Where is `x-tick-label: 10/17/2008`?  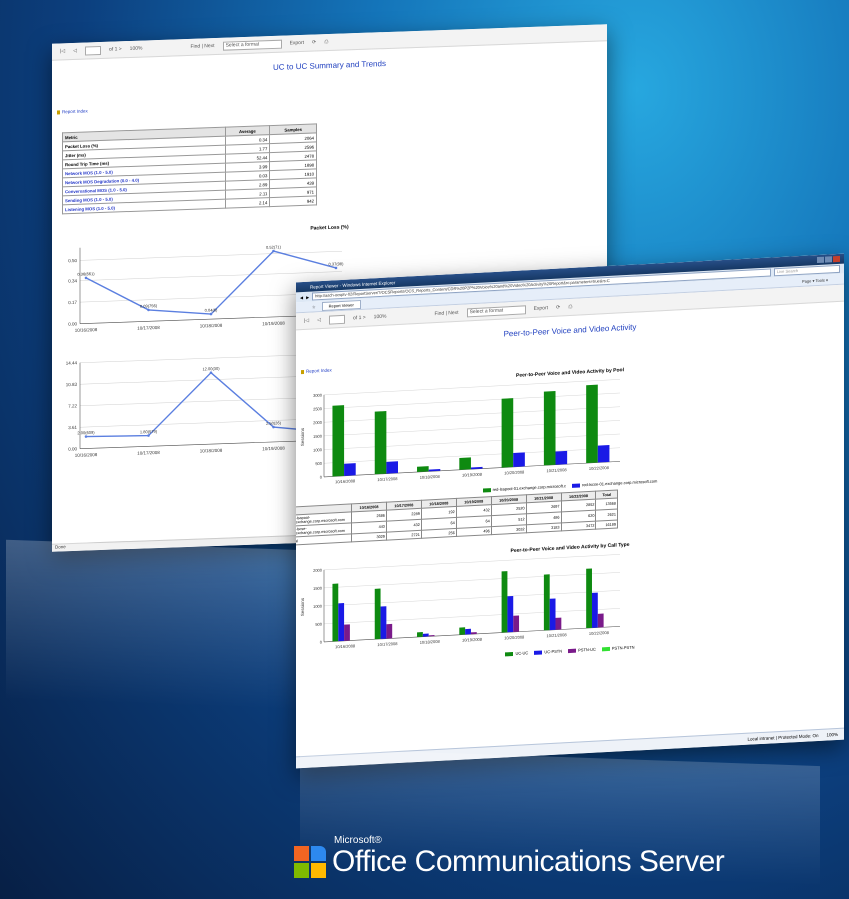 x-tick-label: 10/17/2008 is located at coordinates (148, 328).